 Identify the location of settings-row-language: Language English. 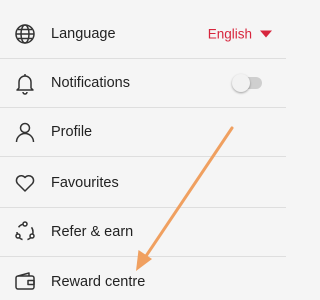
(143, 34).